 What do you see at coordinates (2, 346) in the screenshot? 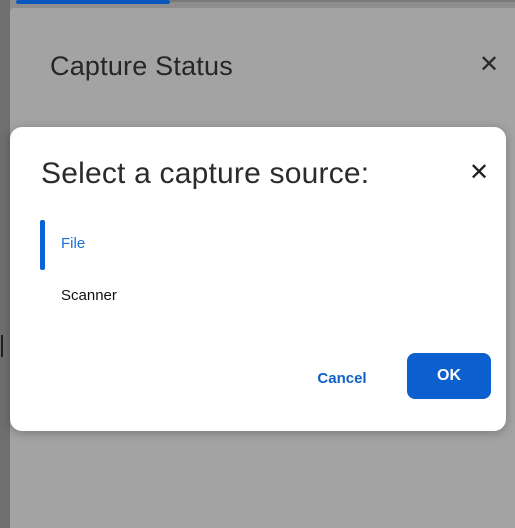
I see `edge-marker` at bounding box center [2, 346].